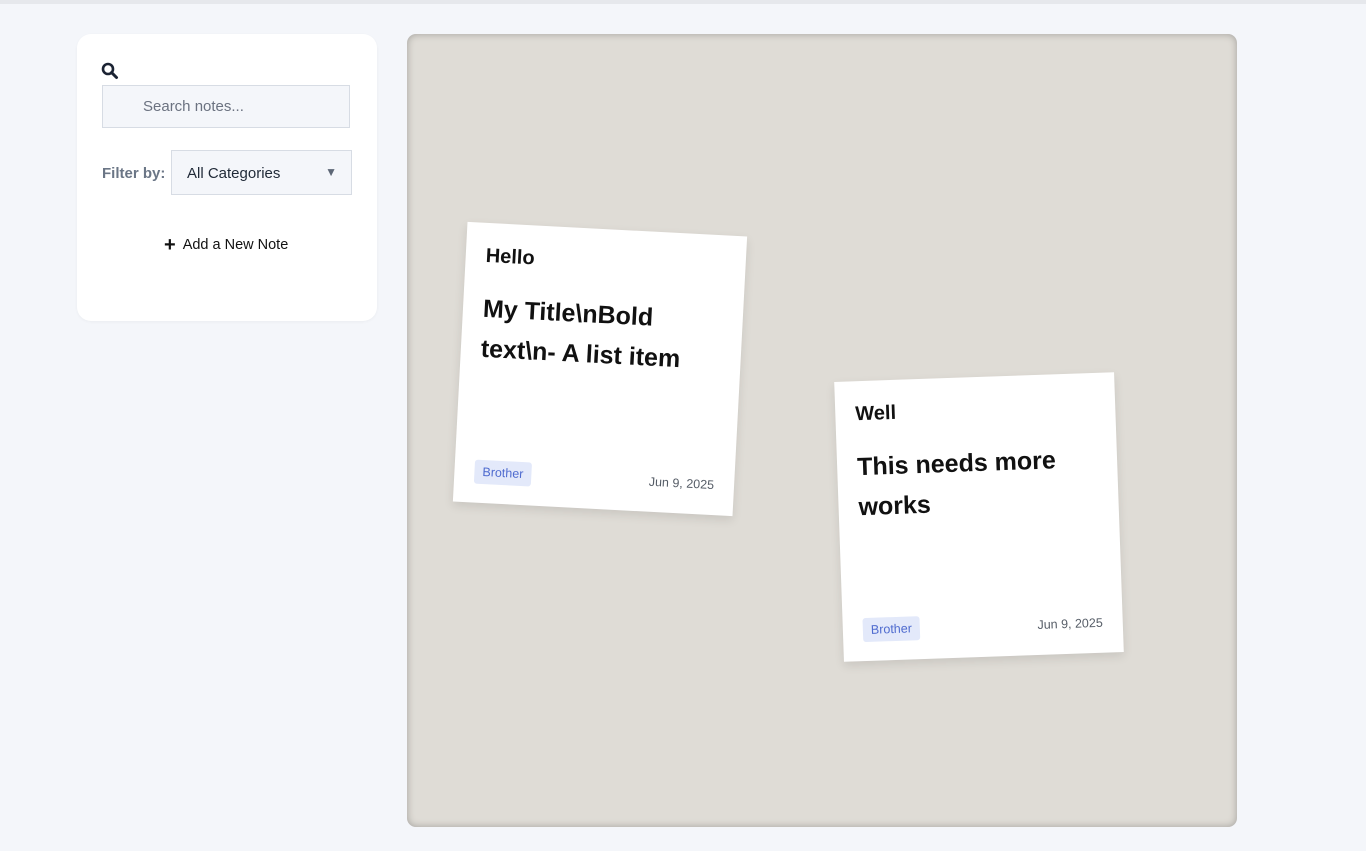 The height and width of the screenshot is (851, 1366). I want to click on category-filter-value: All Categories, so click(234, 173).